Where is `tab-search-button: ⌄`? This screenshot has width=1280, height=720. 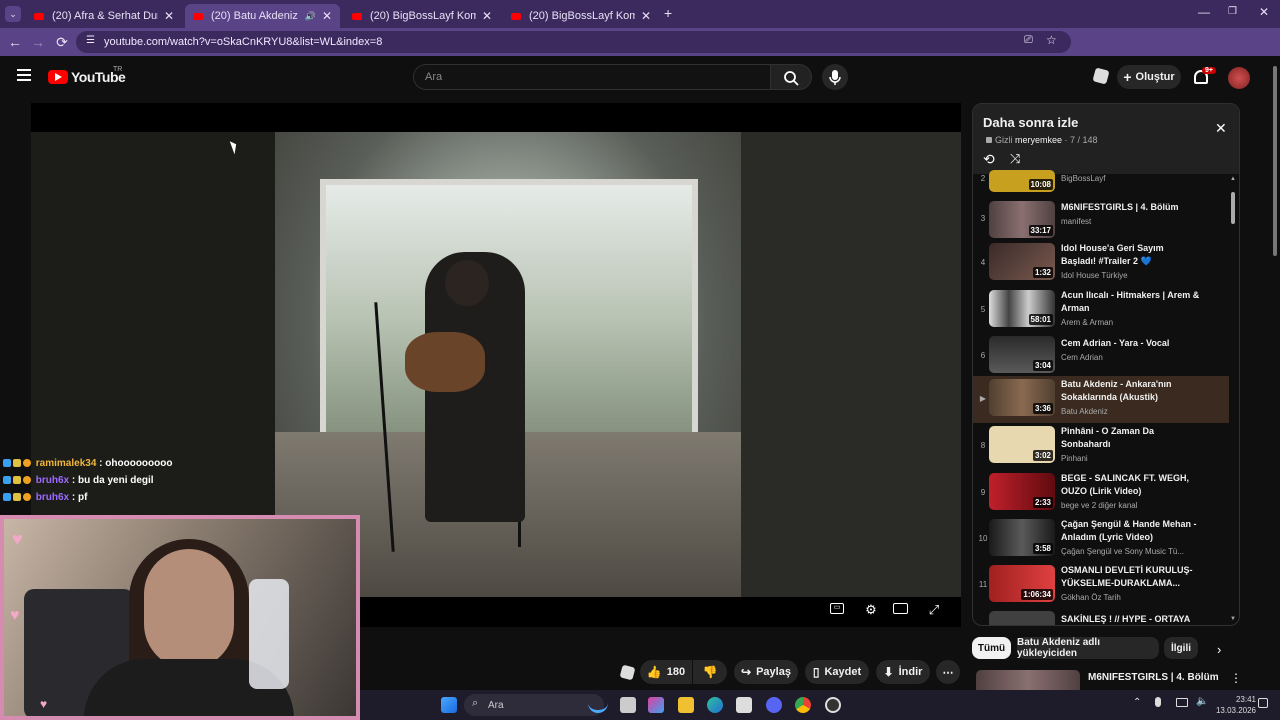 tab-search-button: ⌄ is located at coordinates (13, 14).